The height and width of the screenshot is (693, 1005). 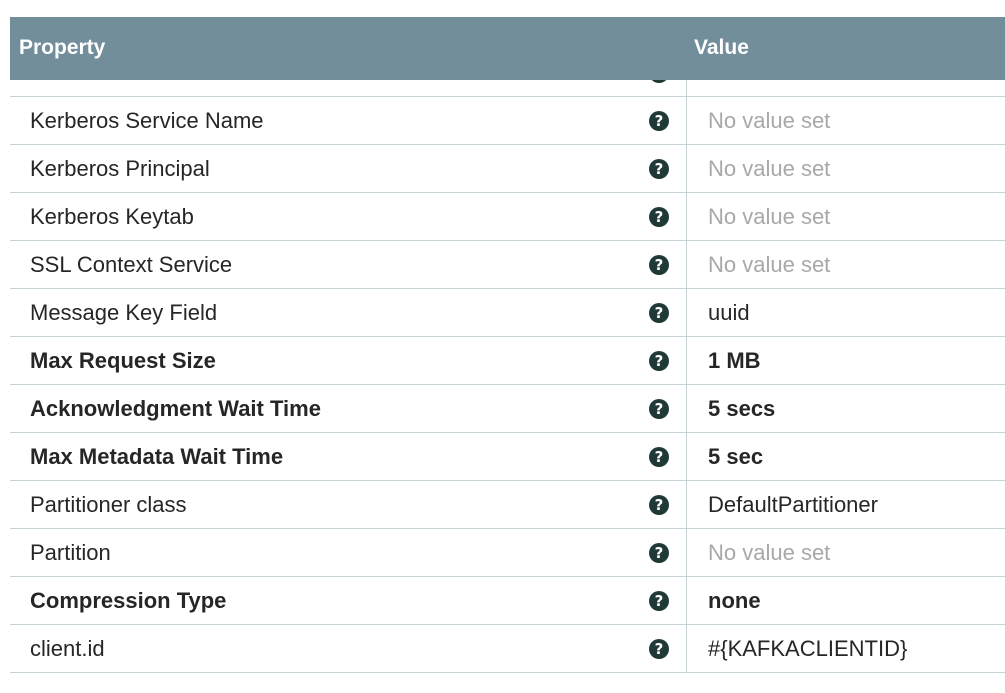 I want to click on table-row: Message Key Field ? uuid, so click(x=507, y=313).